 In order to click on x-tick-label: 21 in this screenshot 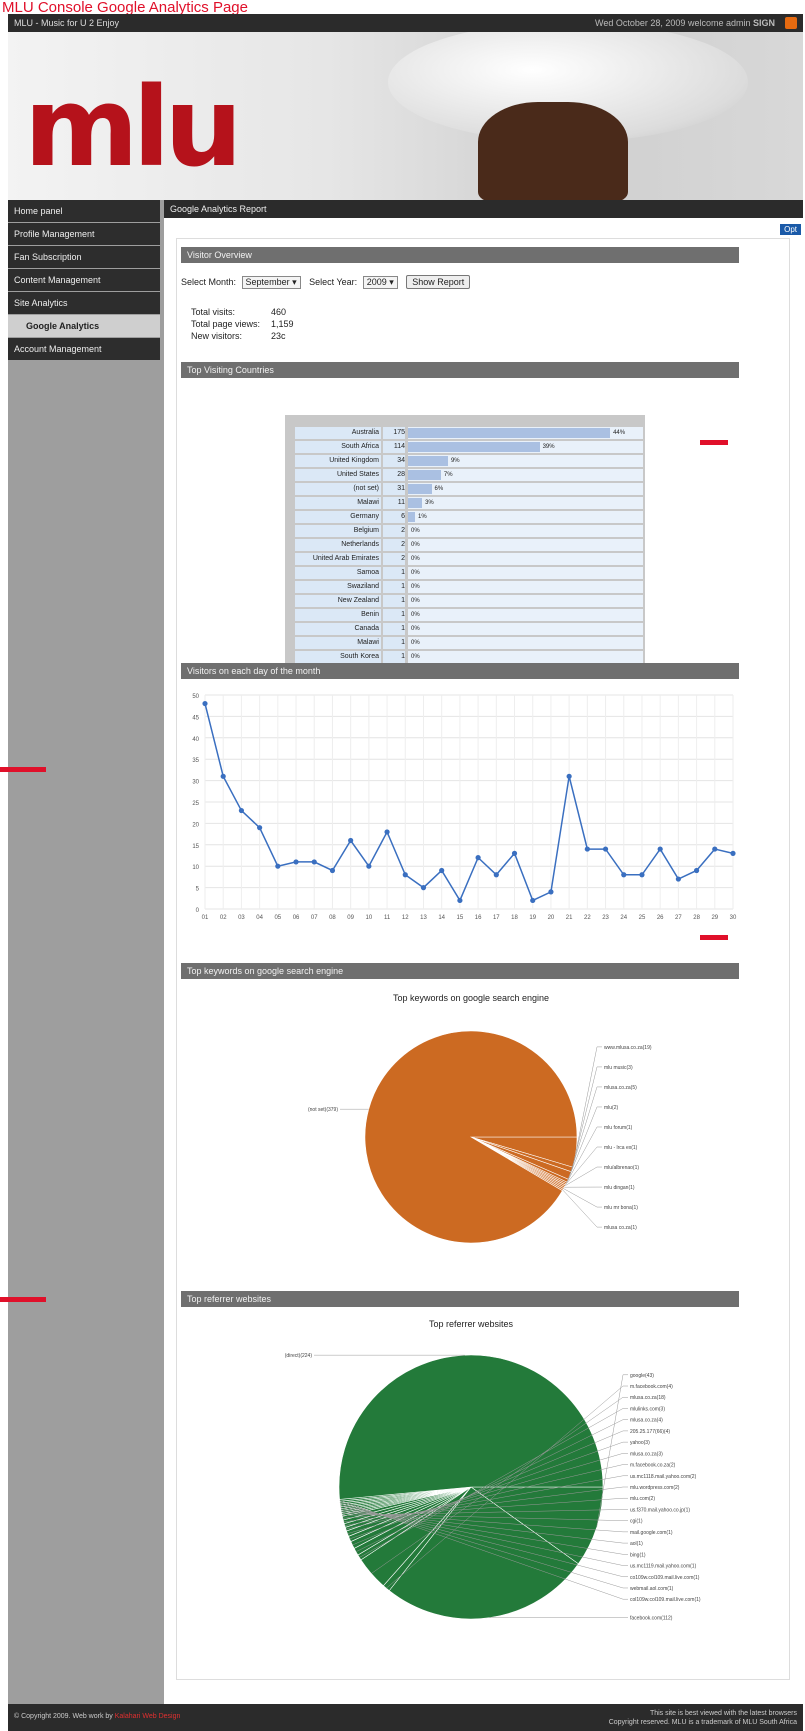, I will do `click(569, 918)`.